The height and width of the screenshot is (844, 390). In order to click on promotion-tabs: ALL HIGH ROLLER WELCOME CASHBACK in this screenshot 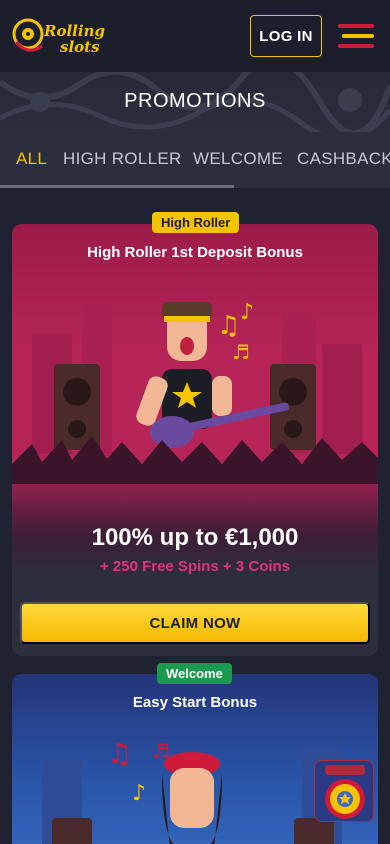, I will do `click(195, 160)`.